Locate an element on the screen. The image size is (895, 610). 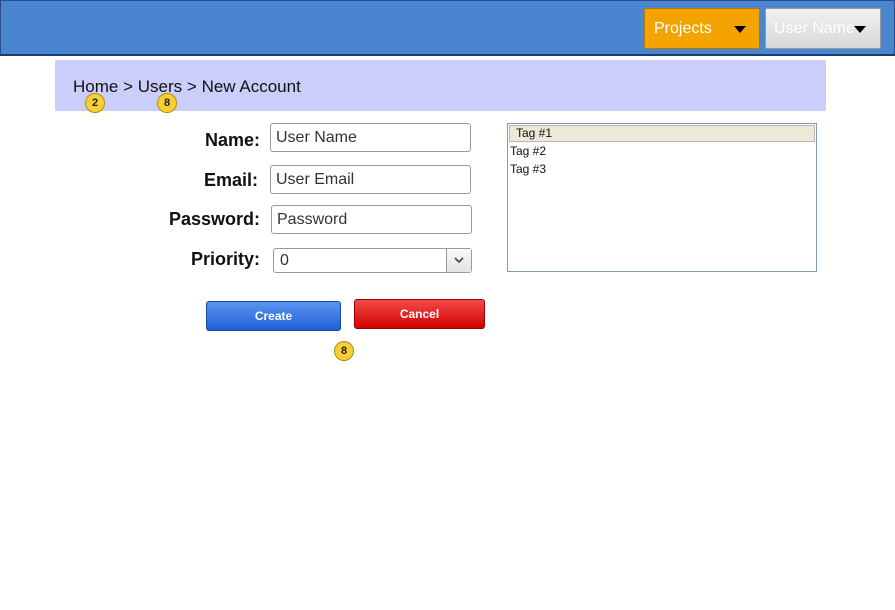
annotation-badge-users: 8 is located at coordinates (167, 103).